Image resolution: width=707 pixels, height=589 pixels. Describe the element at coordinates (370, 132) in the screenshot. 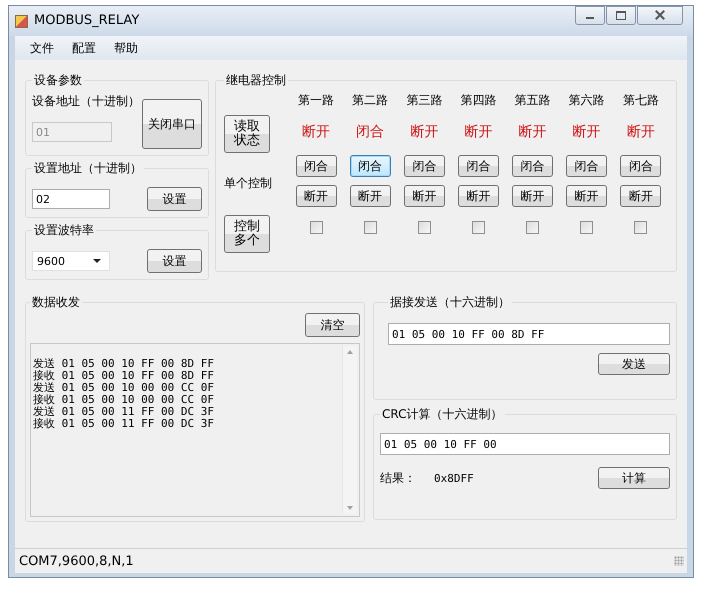

I see `relay-status: 闭合` at that location.